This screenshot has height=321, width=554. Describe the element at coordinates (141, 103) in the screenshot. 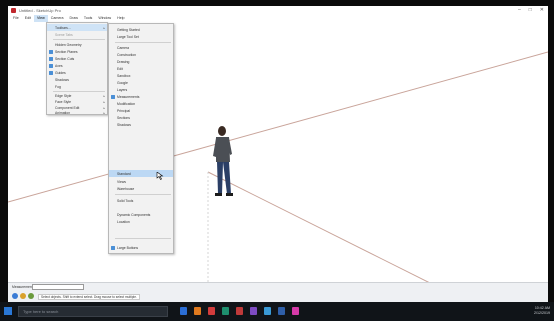

I see `toolbars-item: Modification` at that location.